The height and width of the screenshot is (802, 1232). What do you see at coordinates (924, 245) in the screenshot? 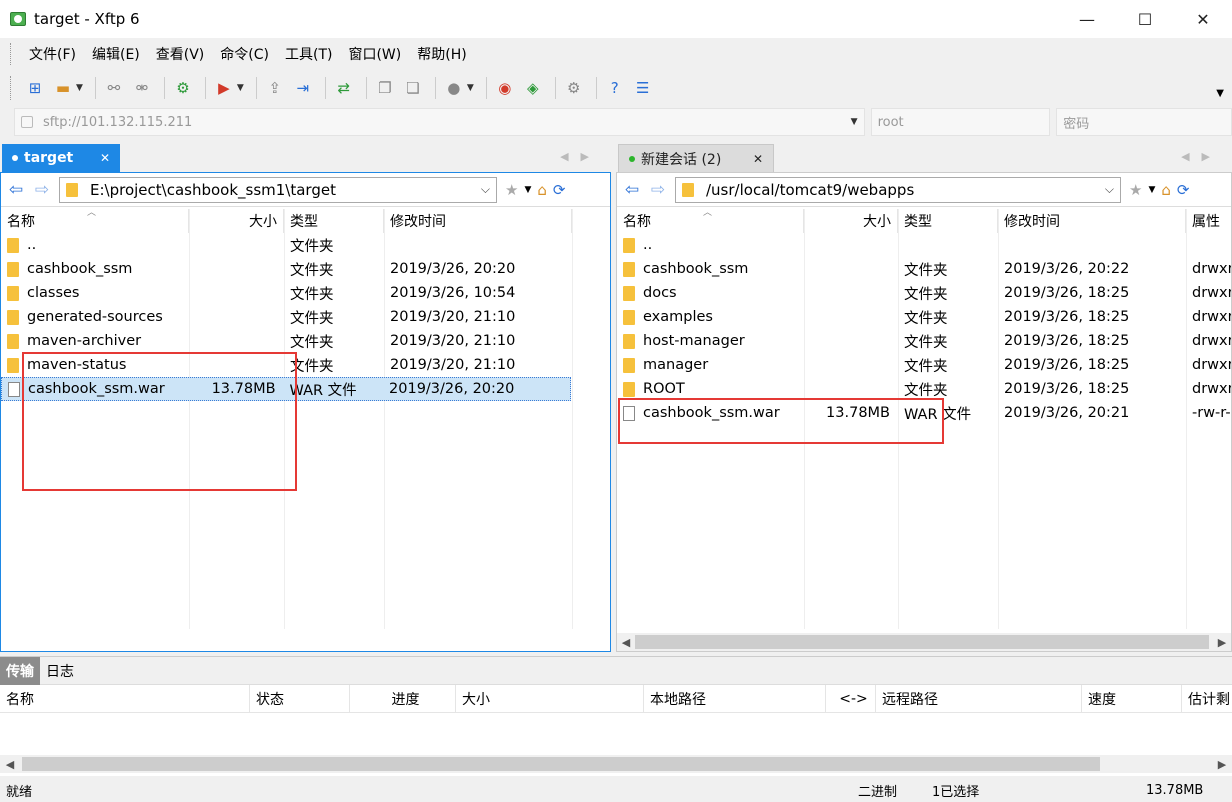
I see `list-item: ..` at bounding box center [924, 245].